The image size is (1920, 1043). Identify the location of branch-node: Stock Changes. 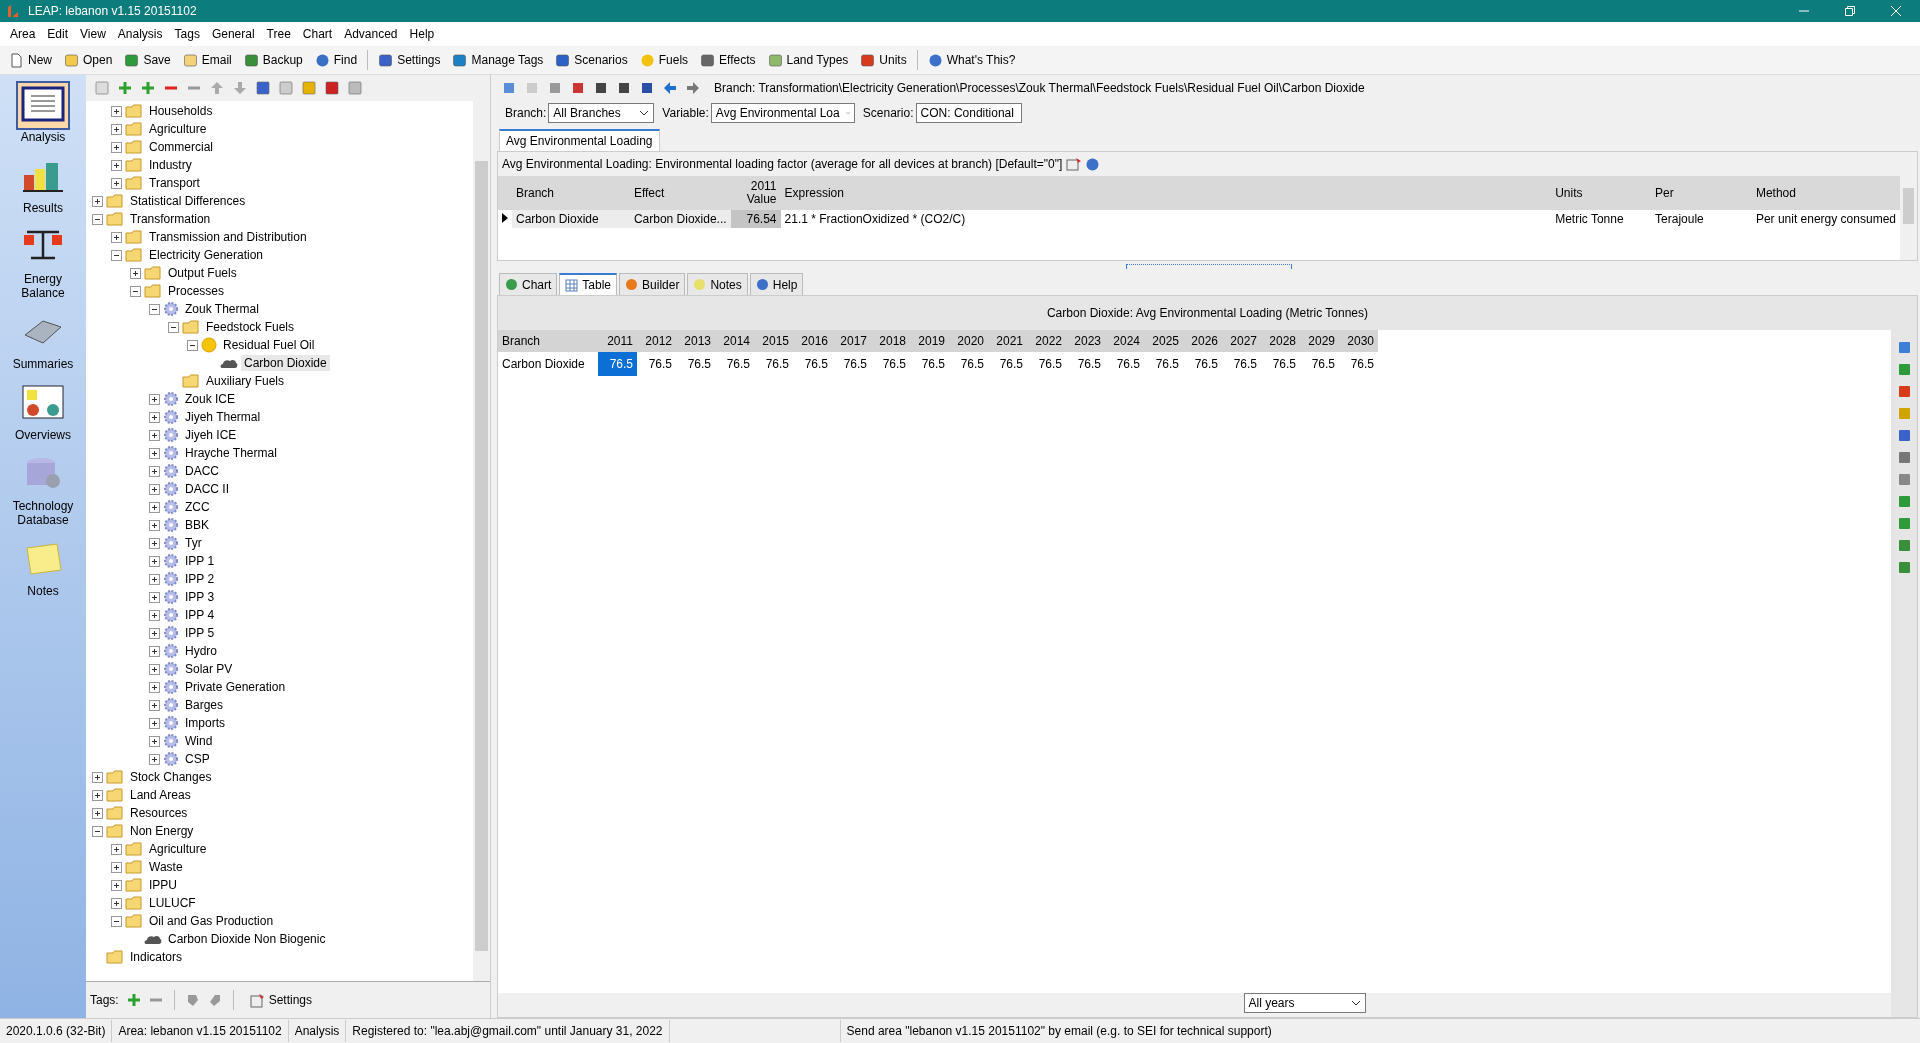
(171, 777).